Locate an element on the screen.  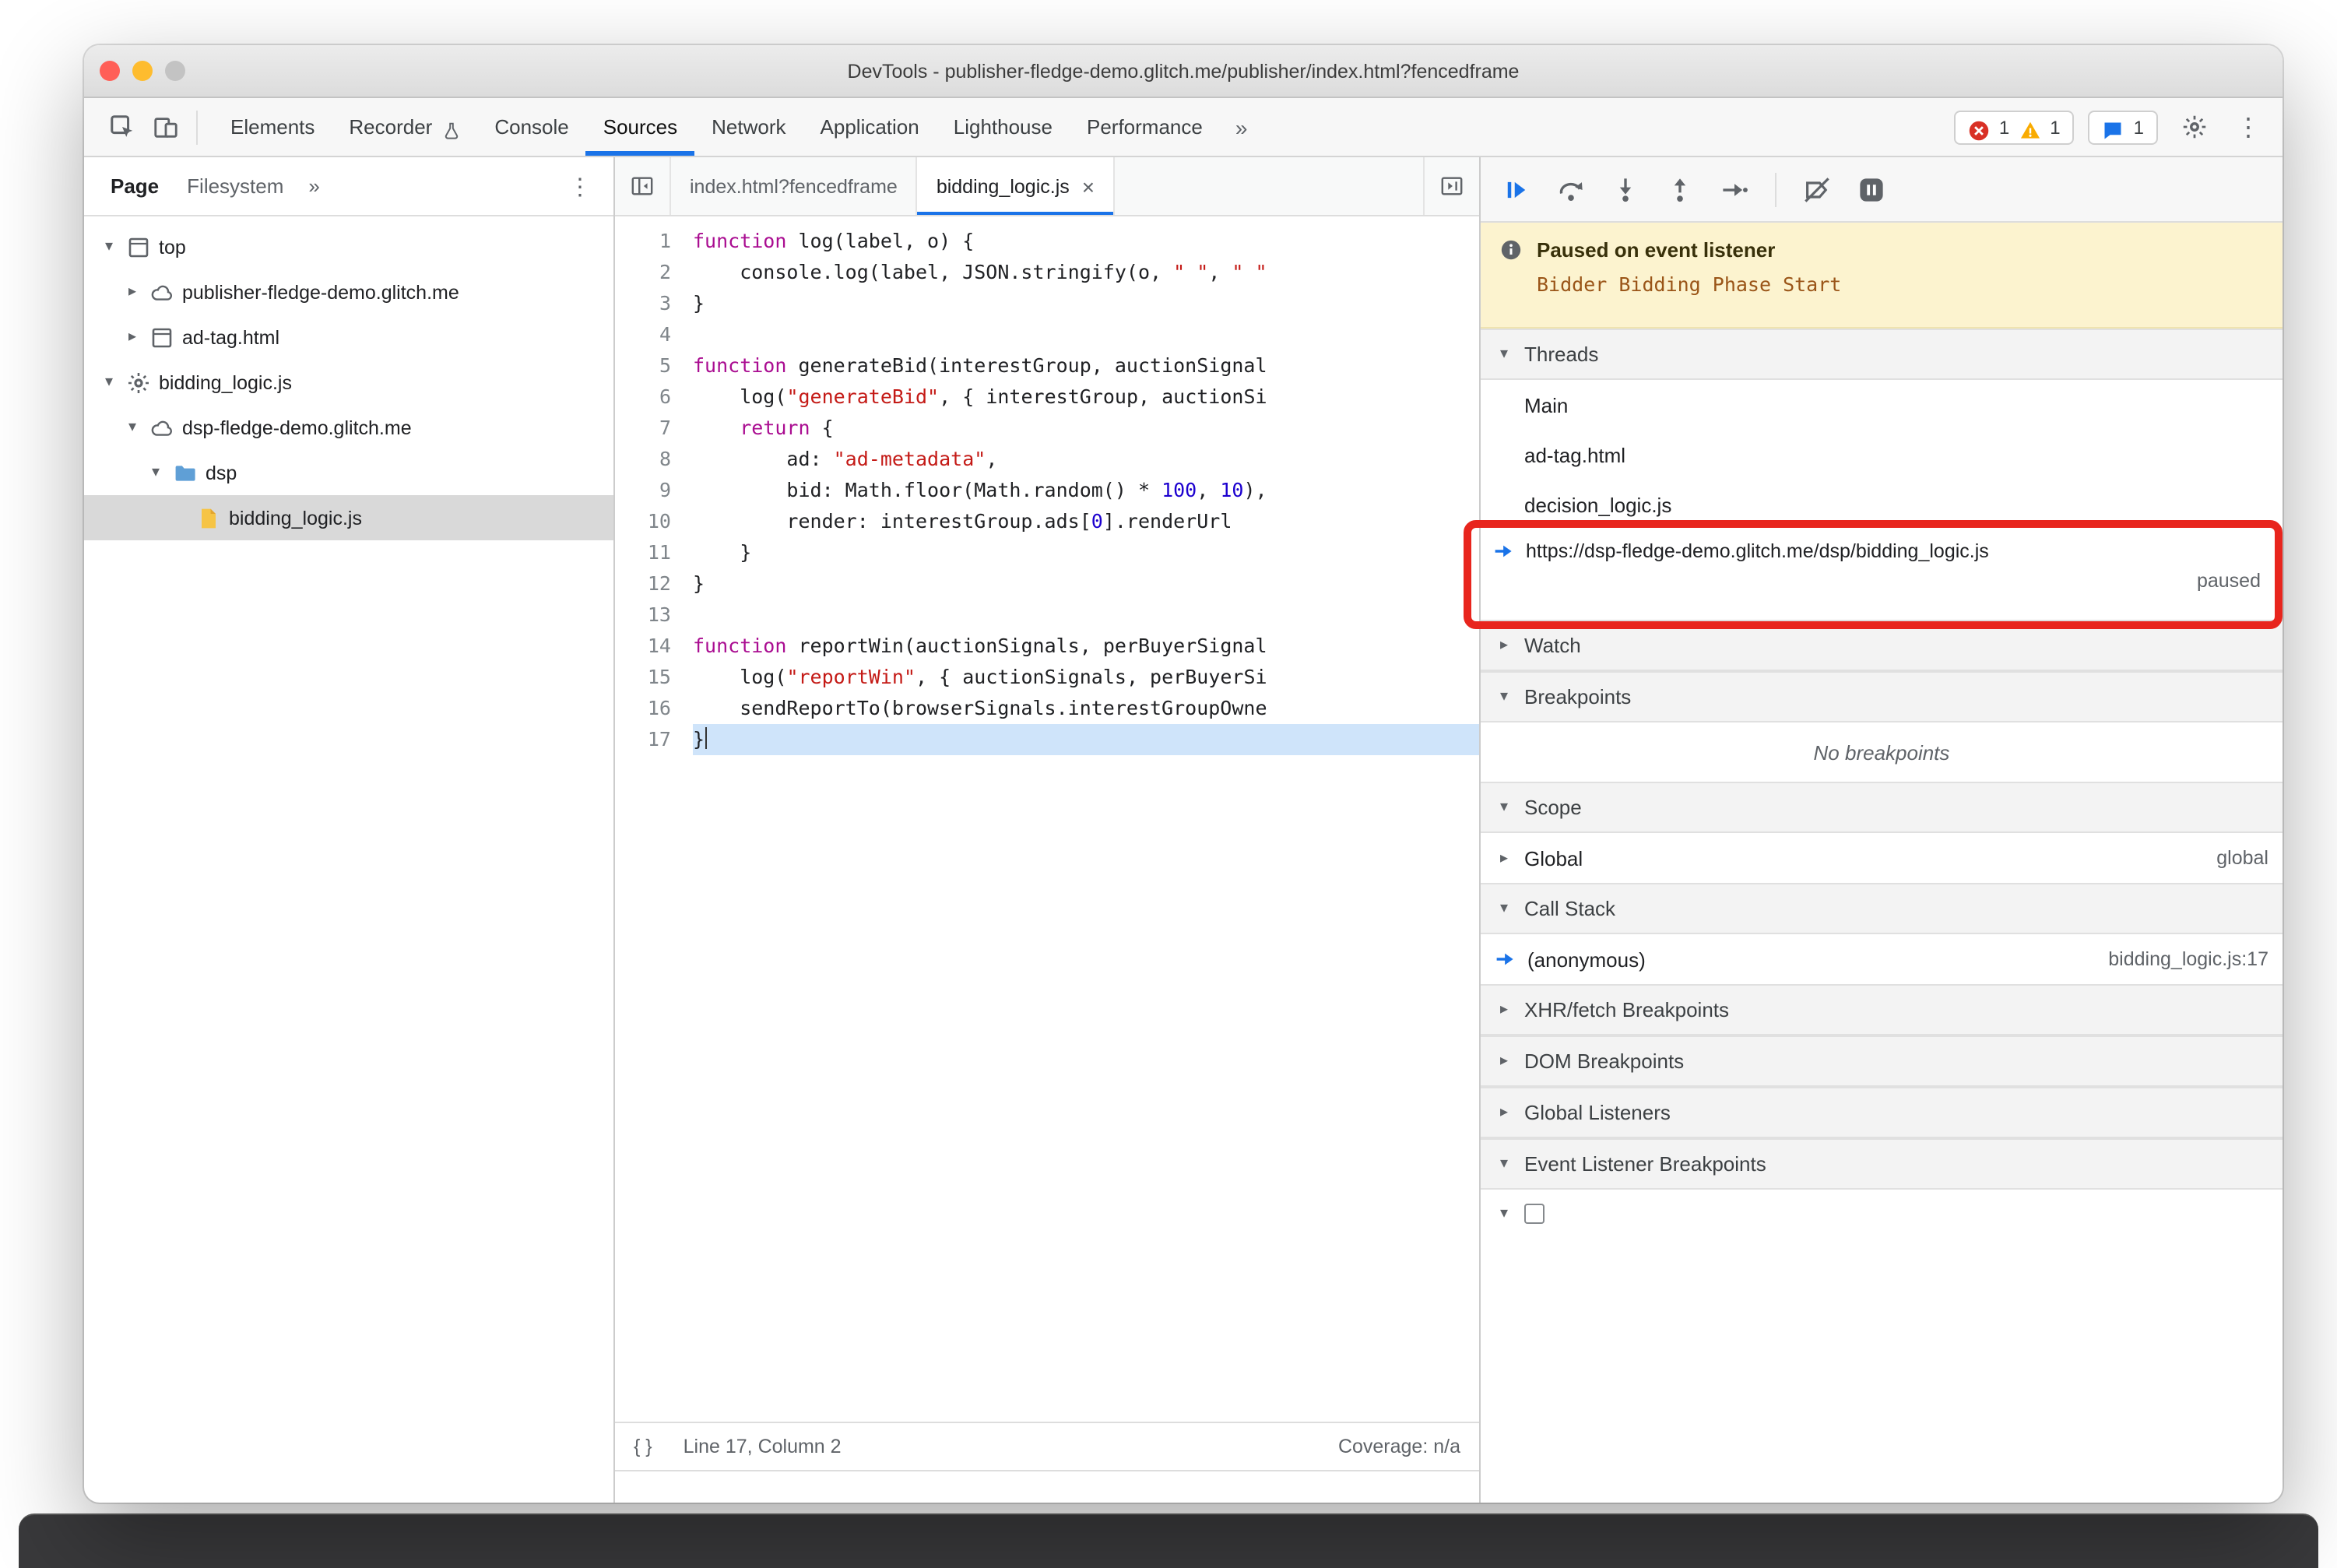
section-xhr-breakpoints-header: ▸ XHR/fetch Breakpoints is located at coordinates (1882, 1009).